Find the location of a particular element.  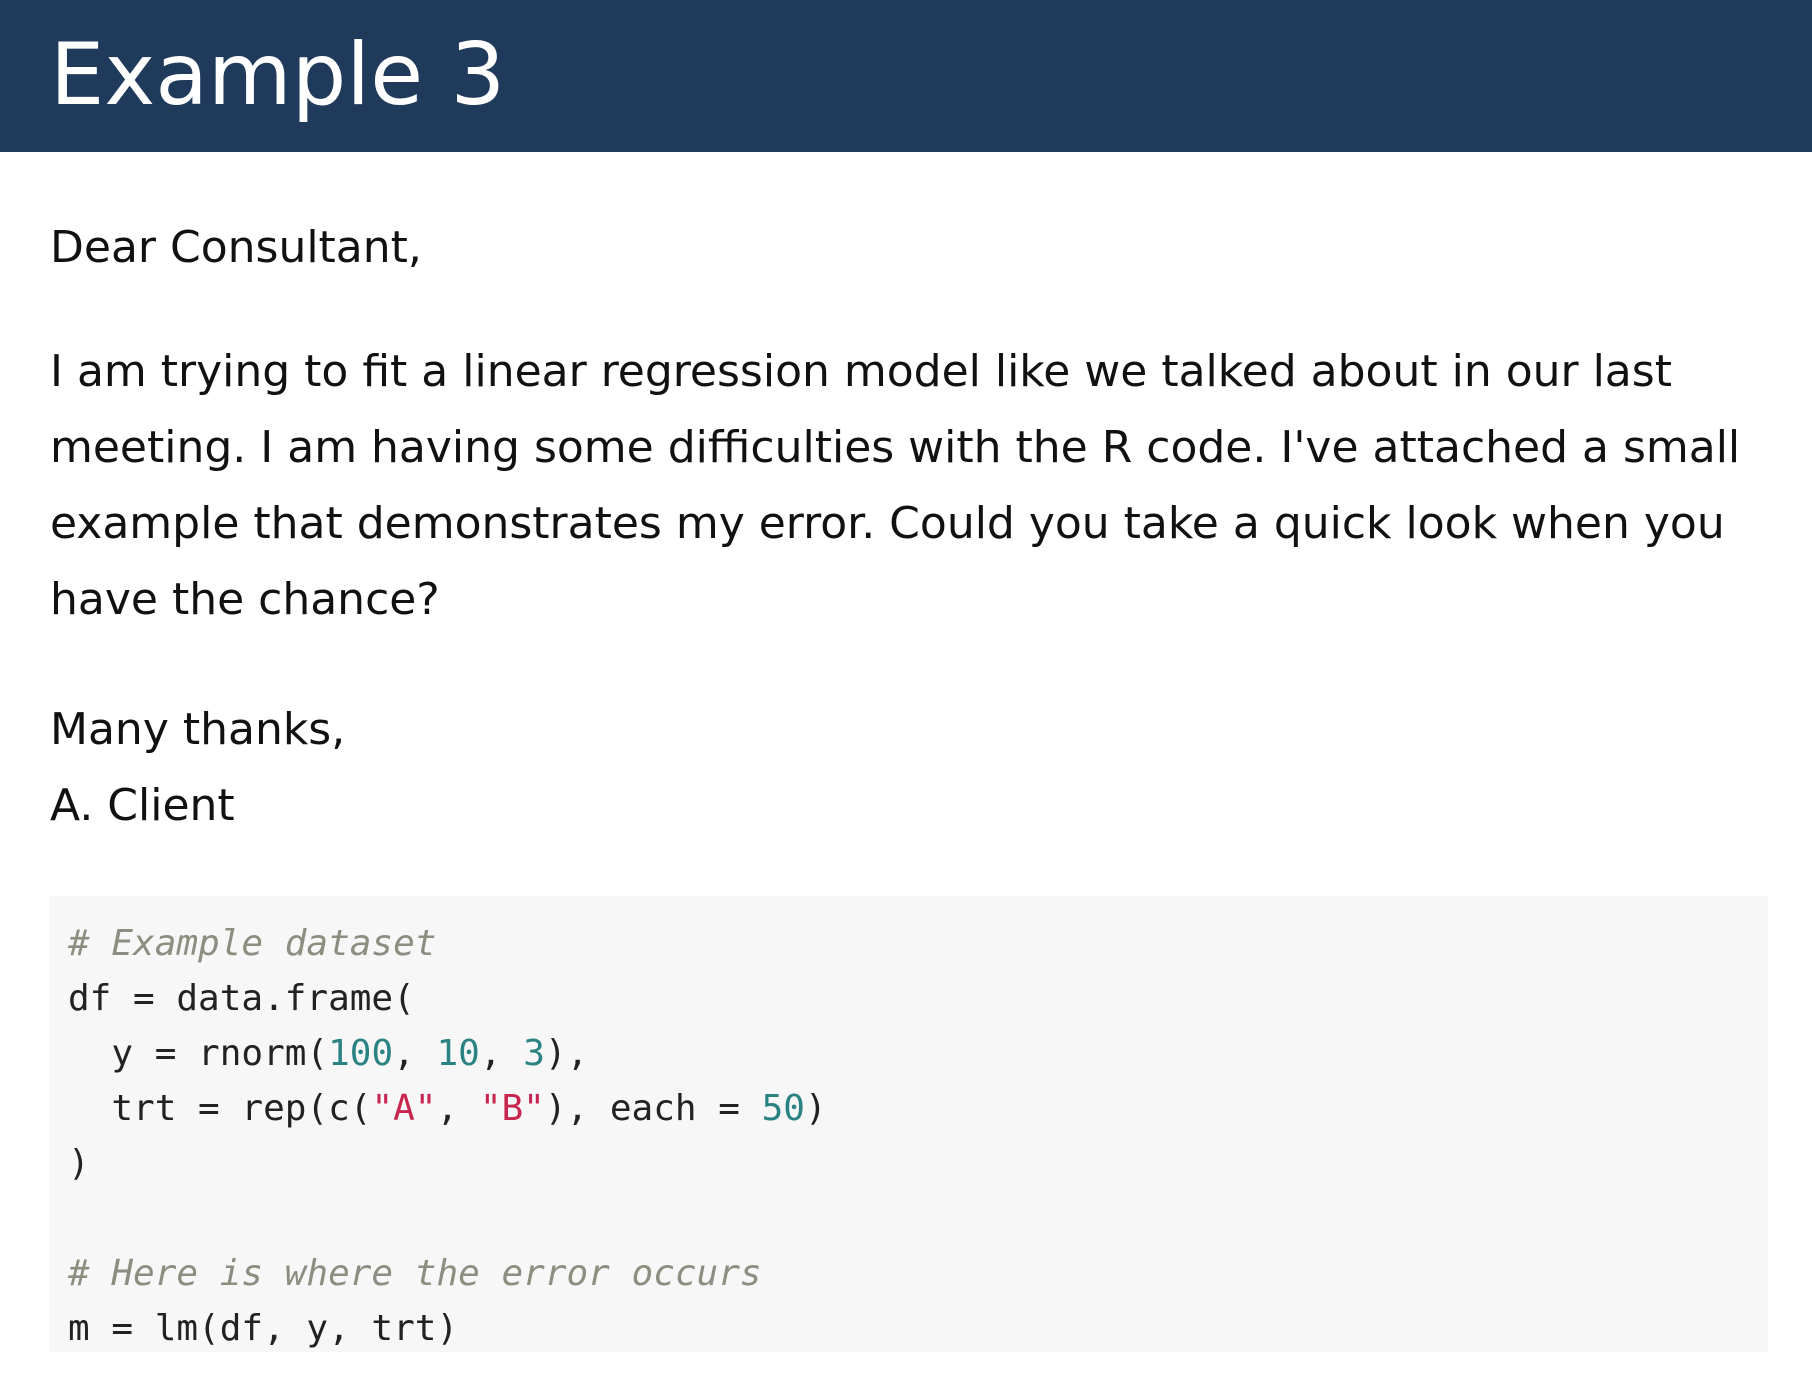

code-comment: # Here is where the error occurs is located at coordinates (415, 1273).